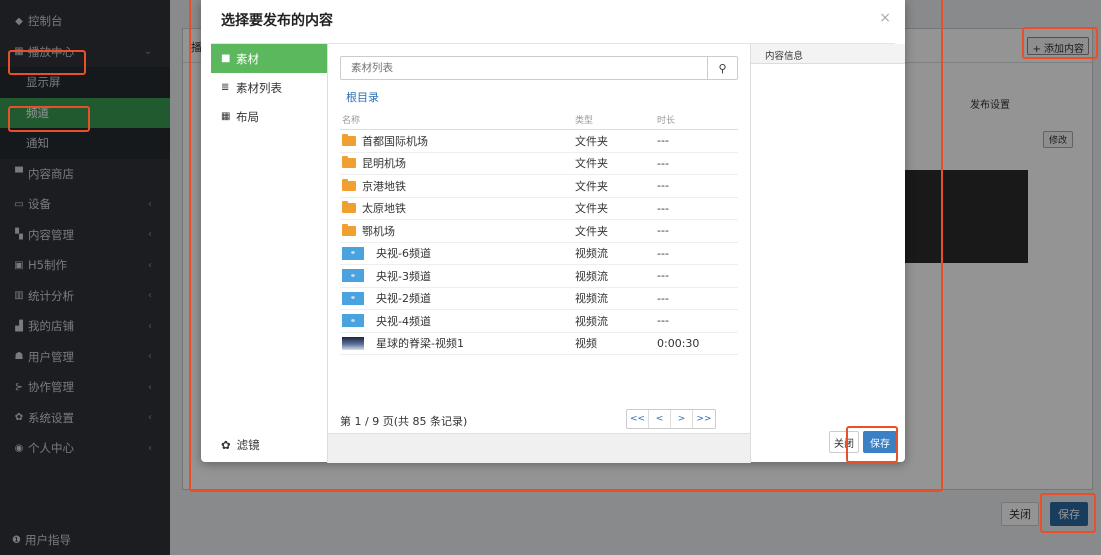  What do you see at coordinates (269, 116) in the screenshot?
I see `tab-layout: ▦ 布局` at bounding box center [269, 116].